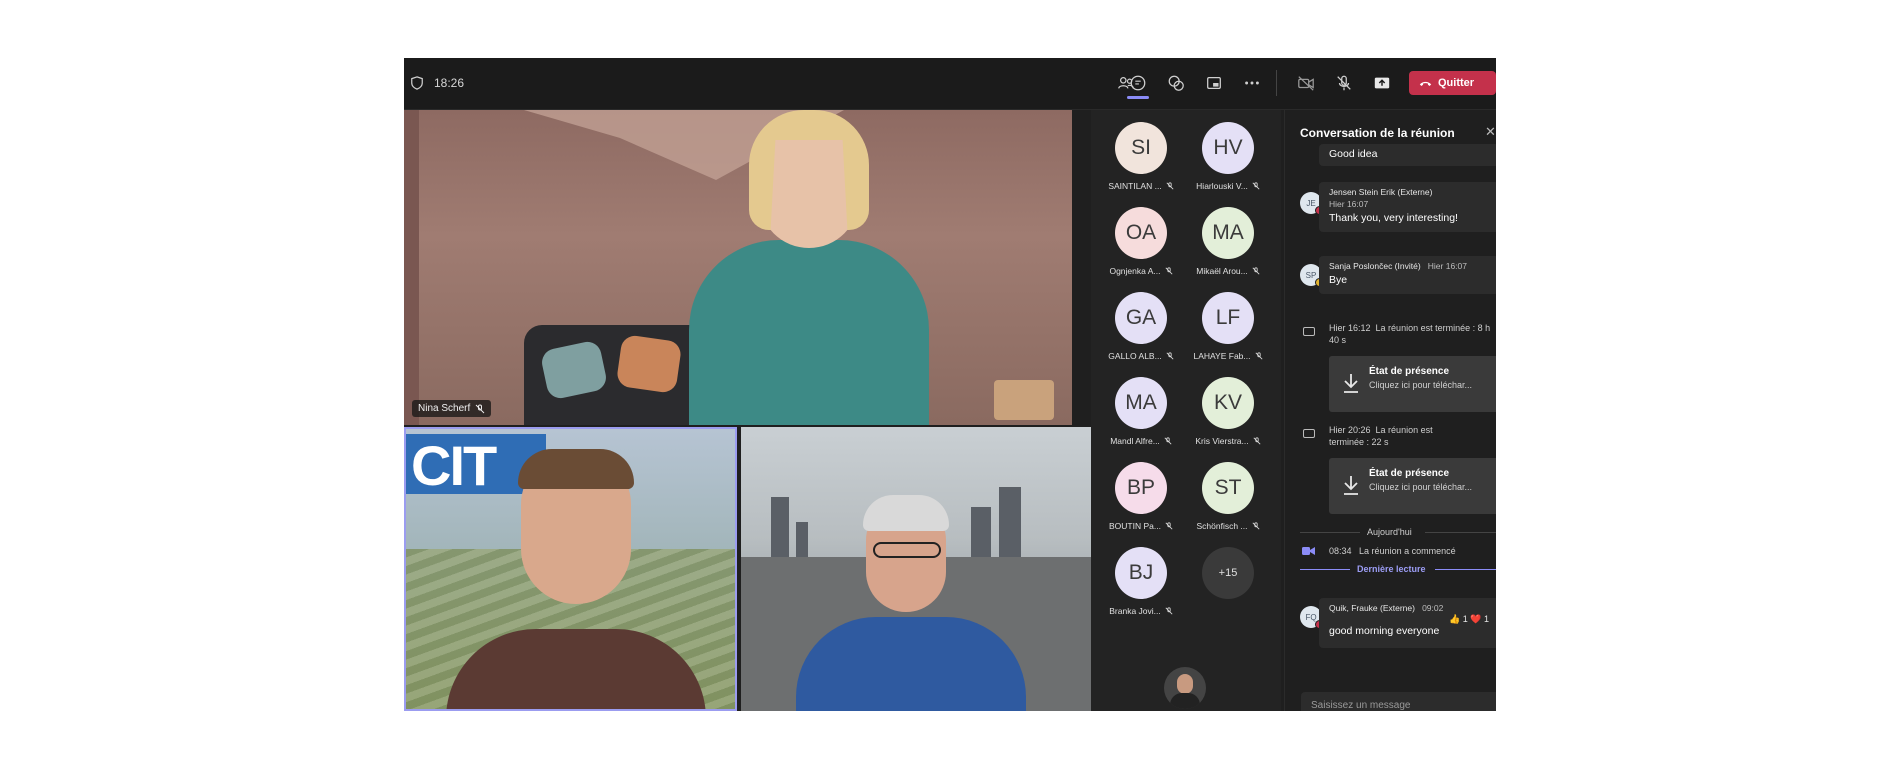  What do you see at coordinates (1353, 154) in the screenshot?
I see `chat-message-text: Good idea` at bounding box center [1353, 154].